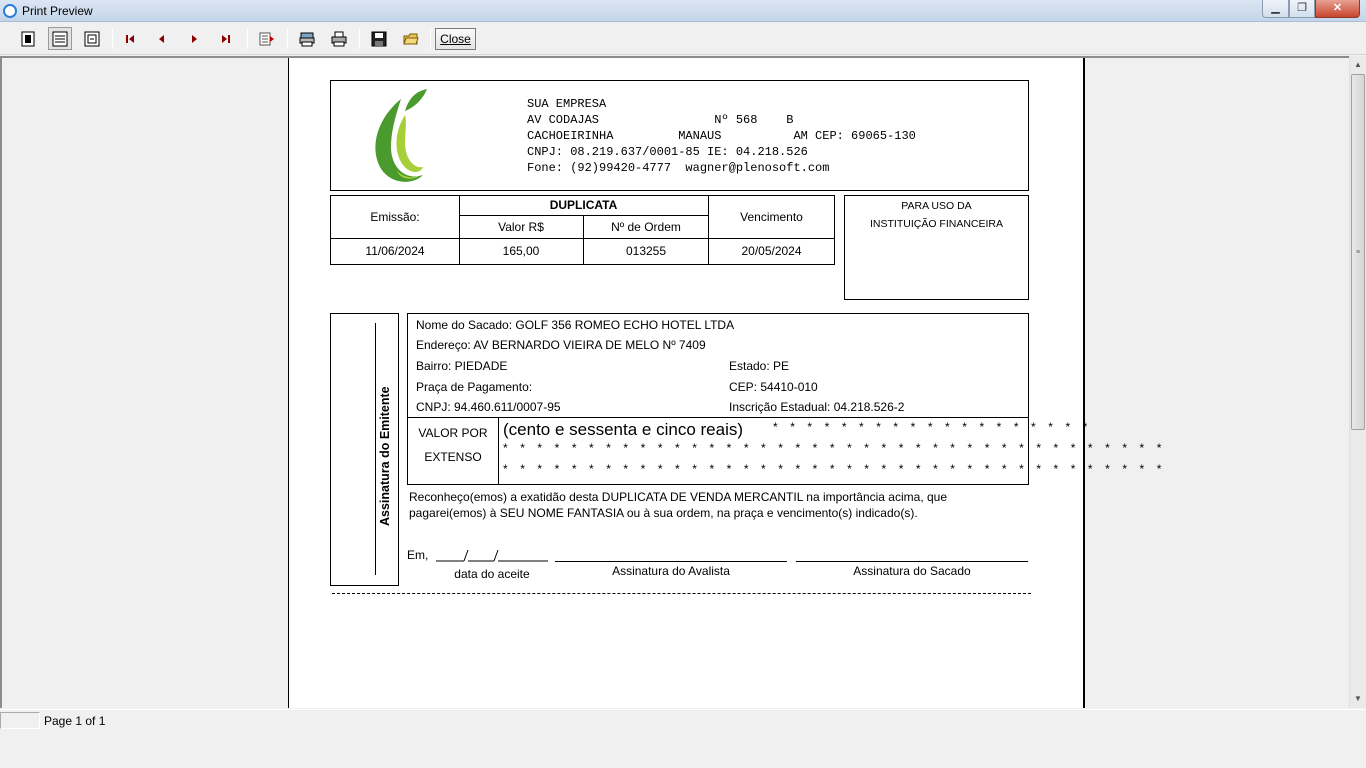 Image resolution: width=1366 pixels, height=768 pixels. Describe the element at coordinates (1358, 698) in the screenshot. I see `scroll-down-icon: ▼` at that location.